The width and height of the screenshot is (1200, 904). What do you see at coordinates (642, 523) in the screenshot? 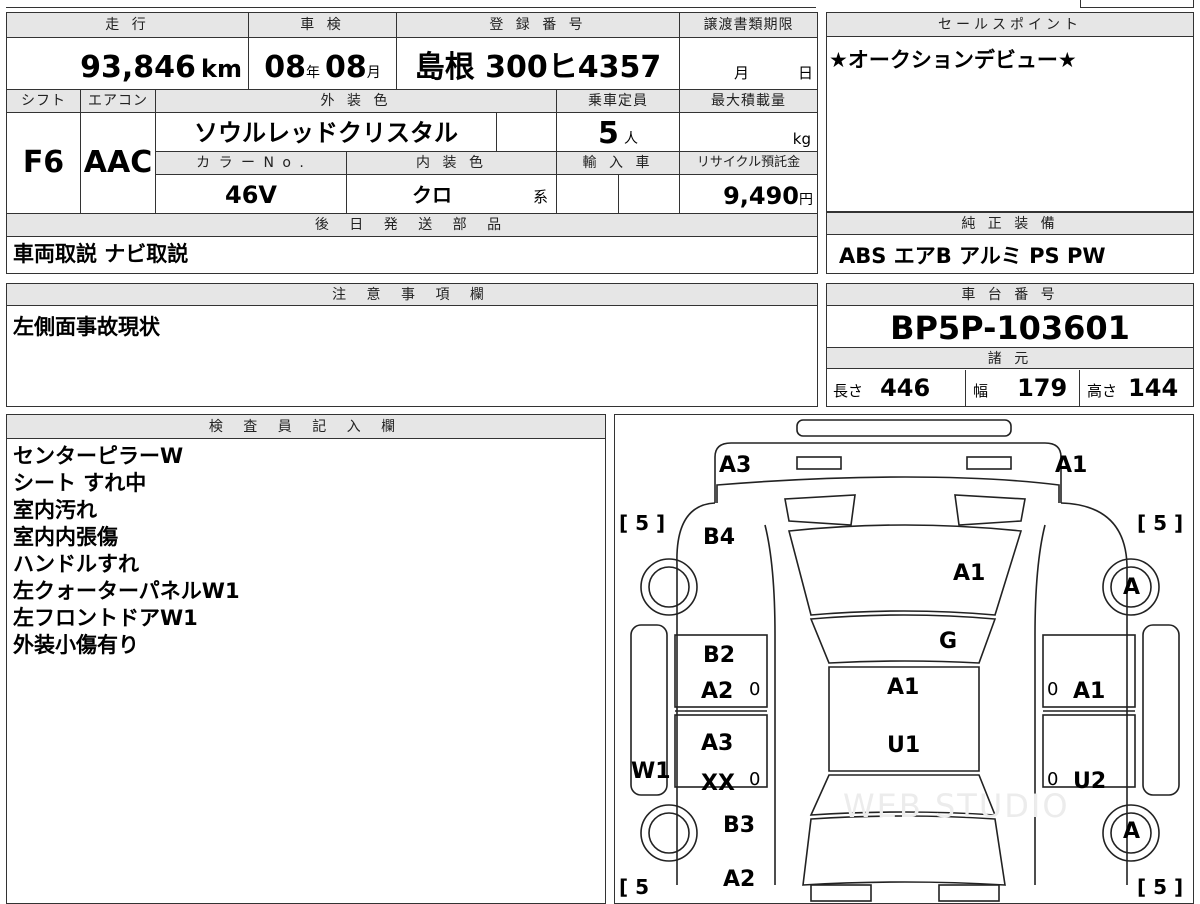
I see `tire-depth-lf: [ 5 ]` at bounding box center [642, 523].